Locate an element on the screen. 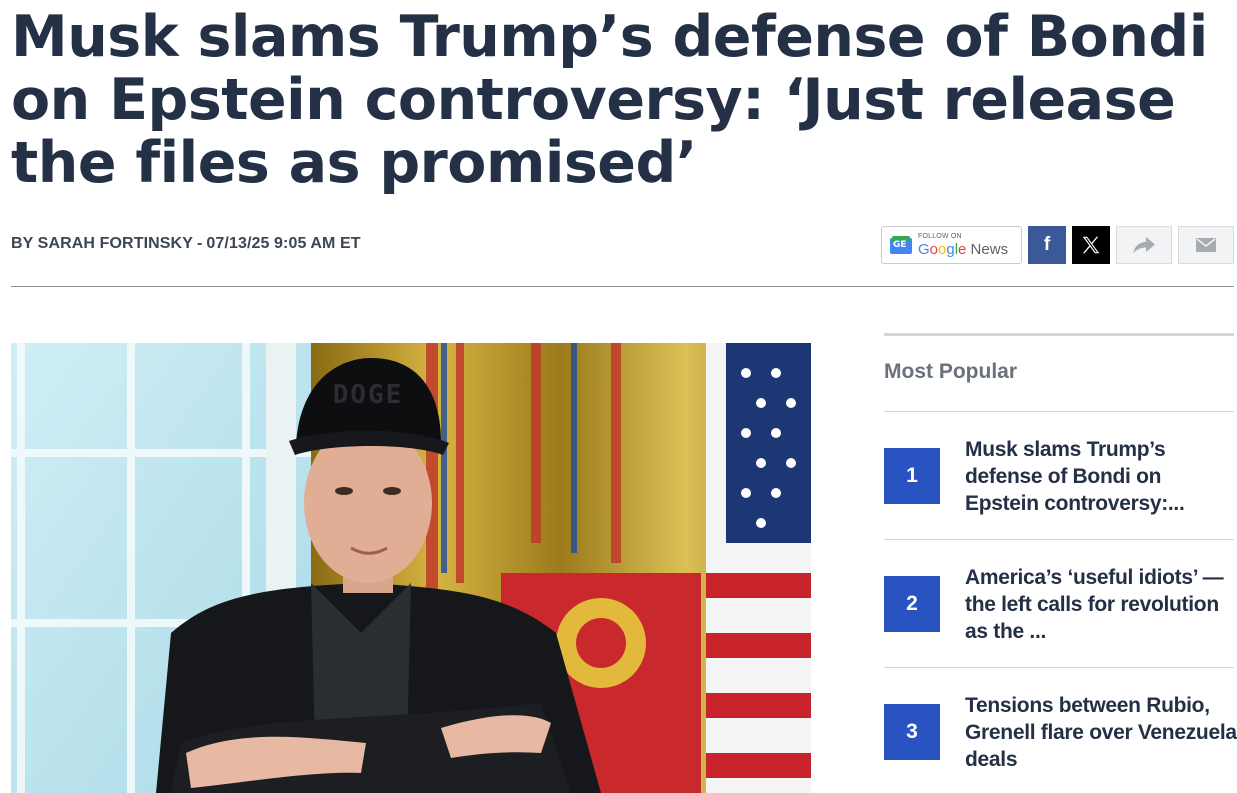 The height and width of the screenshot is (793, 1237). email-share-button is located at coordinates (1206, 245).